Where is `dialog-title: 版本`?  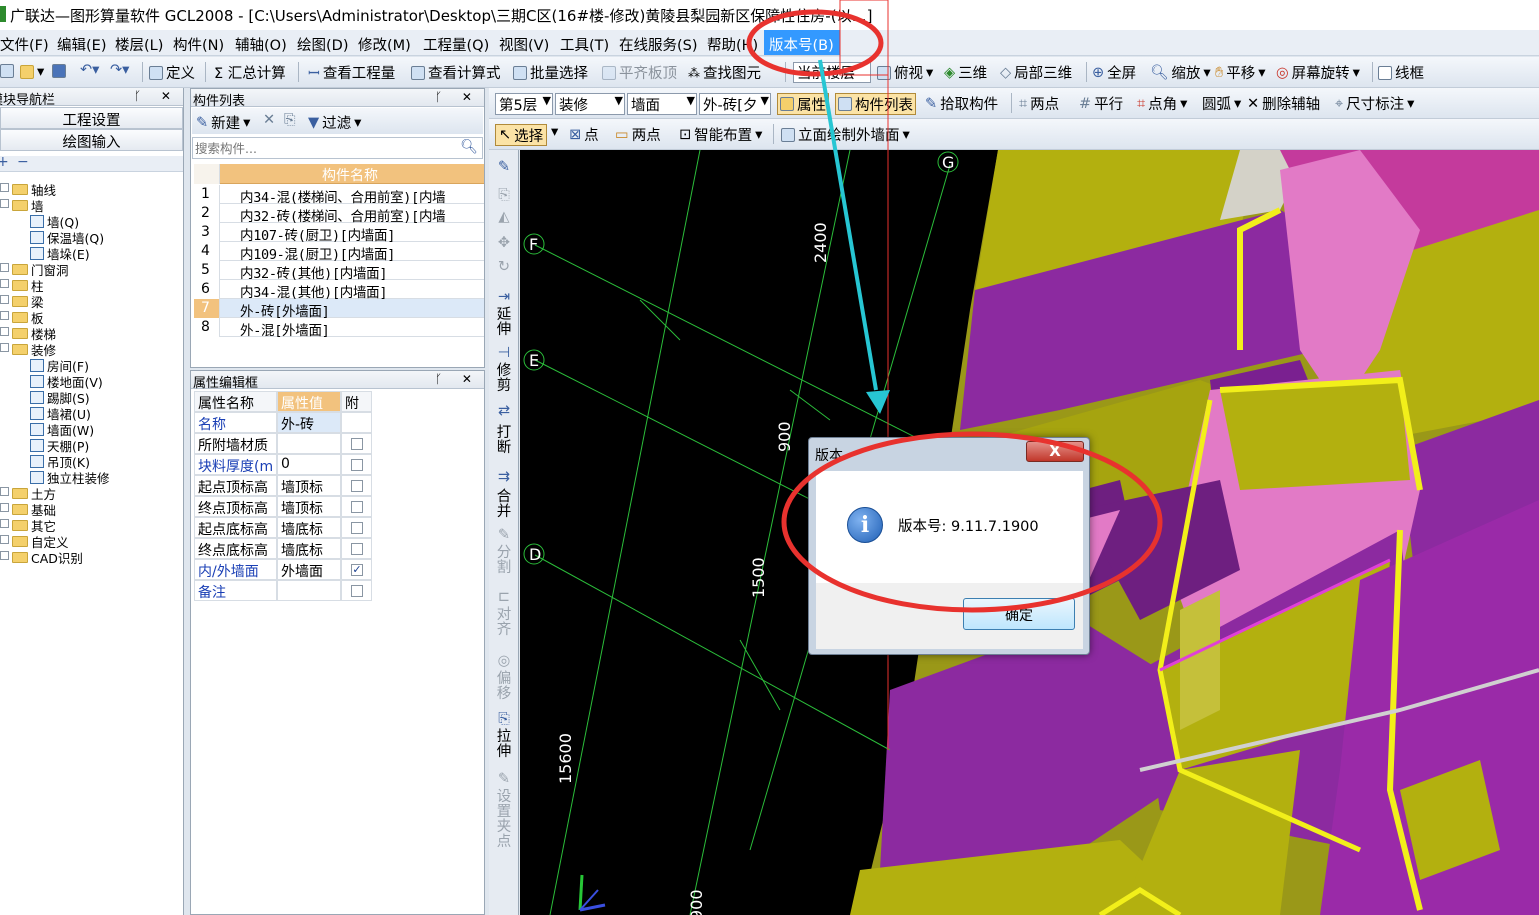 dialog-title: 版本 is located at coordinates (829, 456).